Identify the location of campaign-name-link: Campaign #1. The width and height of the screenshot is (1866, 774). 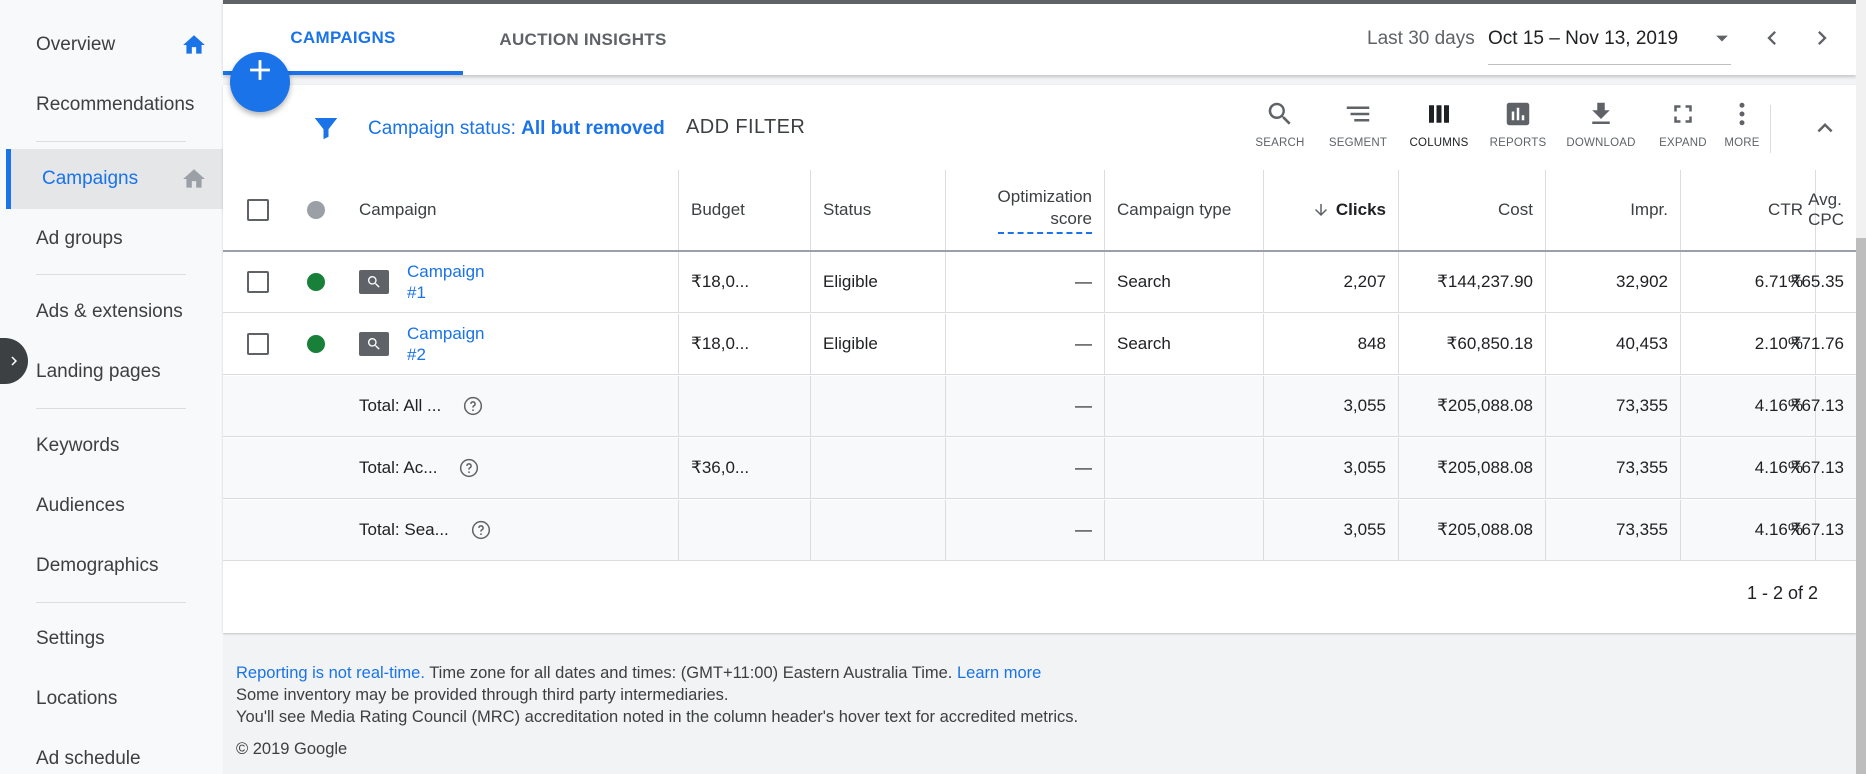
(446, 282).